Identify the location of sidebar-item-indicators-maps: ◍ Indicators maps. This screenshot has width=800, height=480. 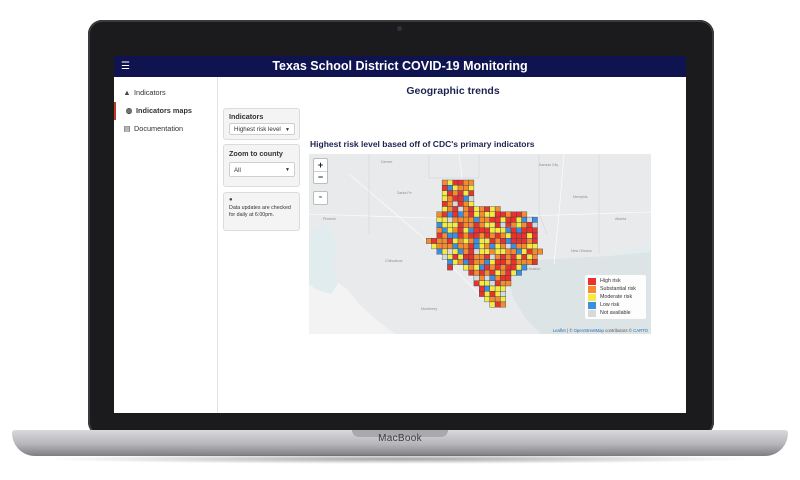
(166, 111).